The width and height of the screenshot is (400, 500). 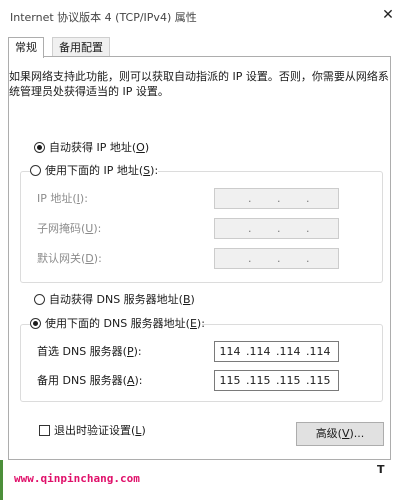 I want to click on manual-dns-radio: 使用下面的 DNS 服务器地址(E):, so click(x=117, y=324).